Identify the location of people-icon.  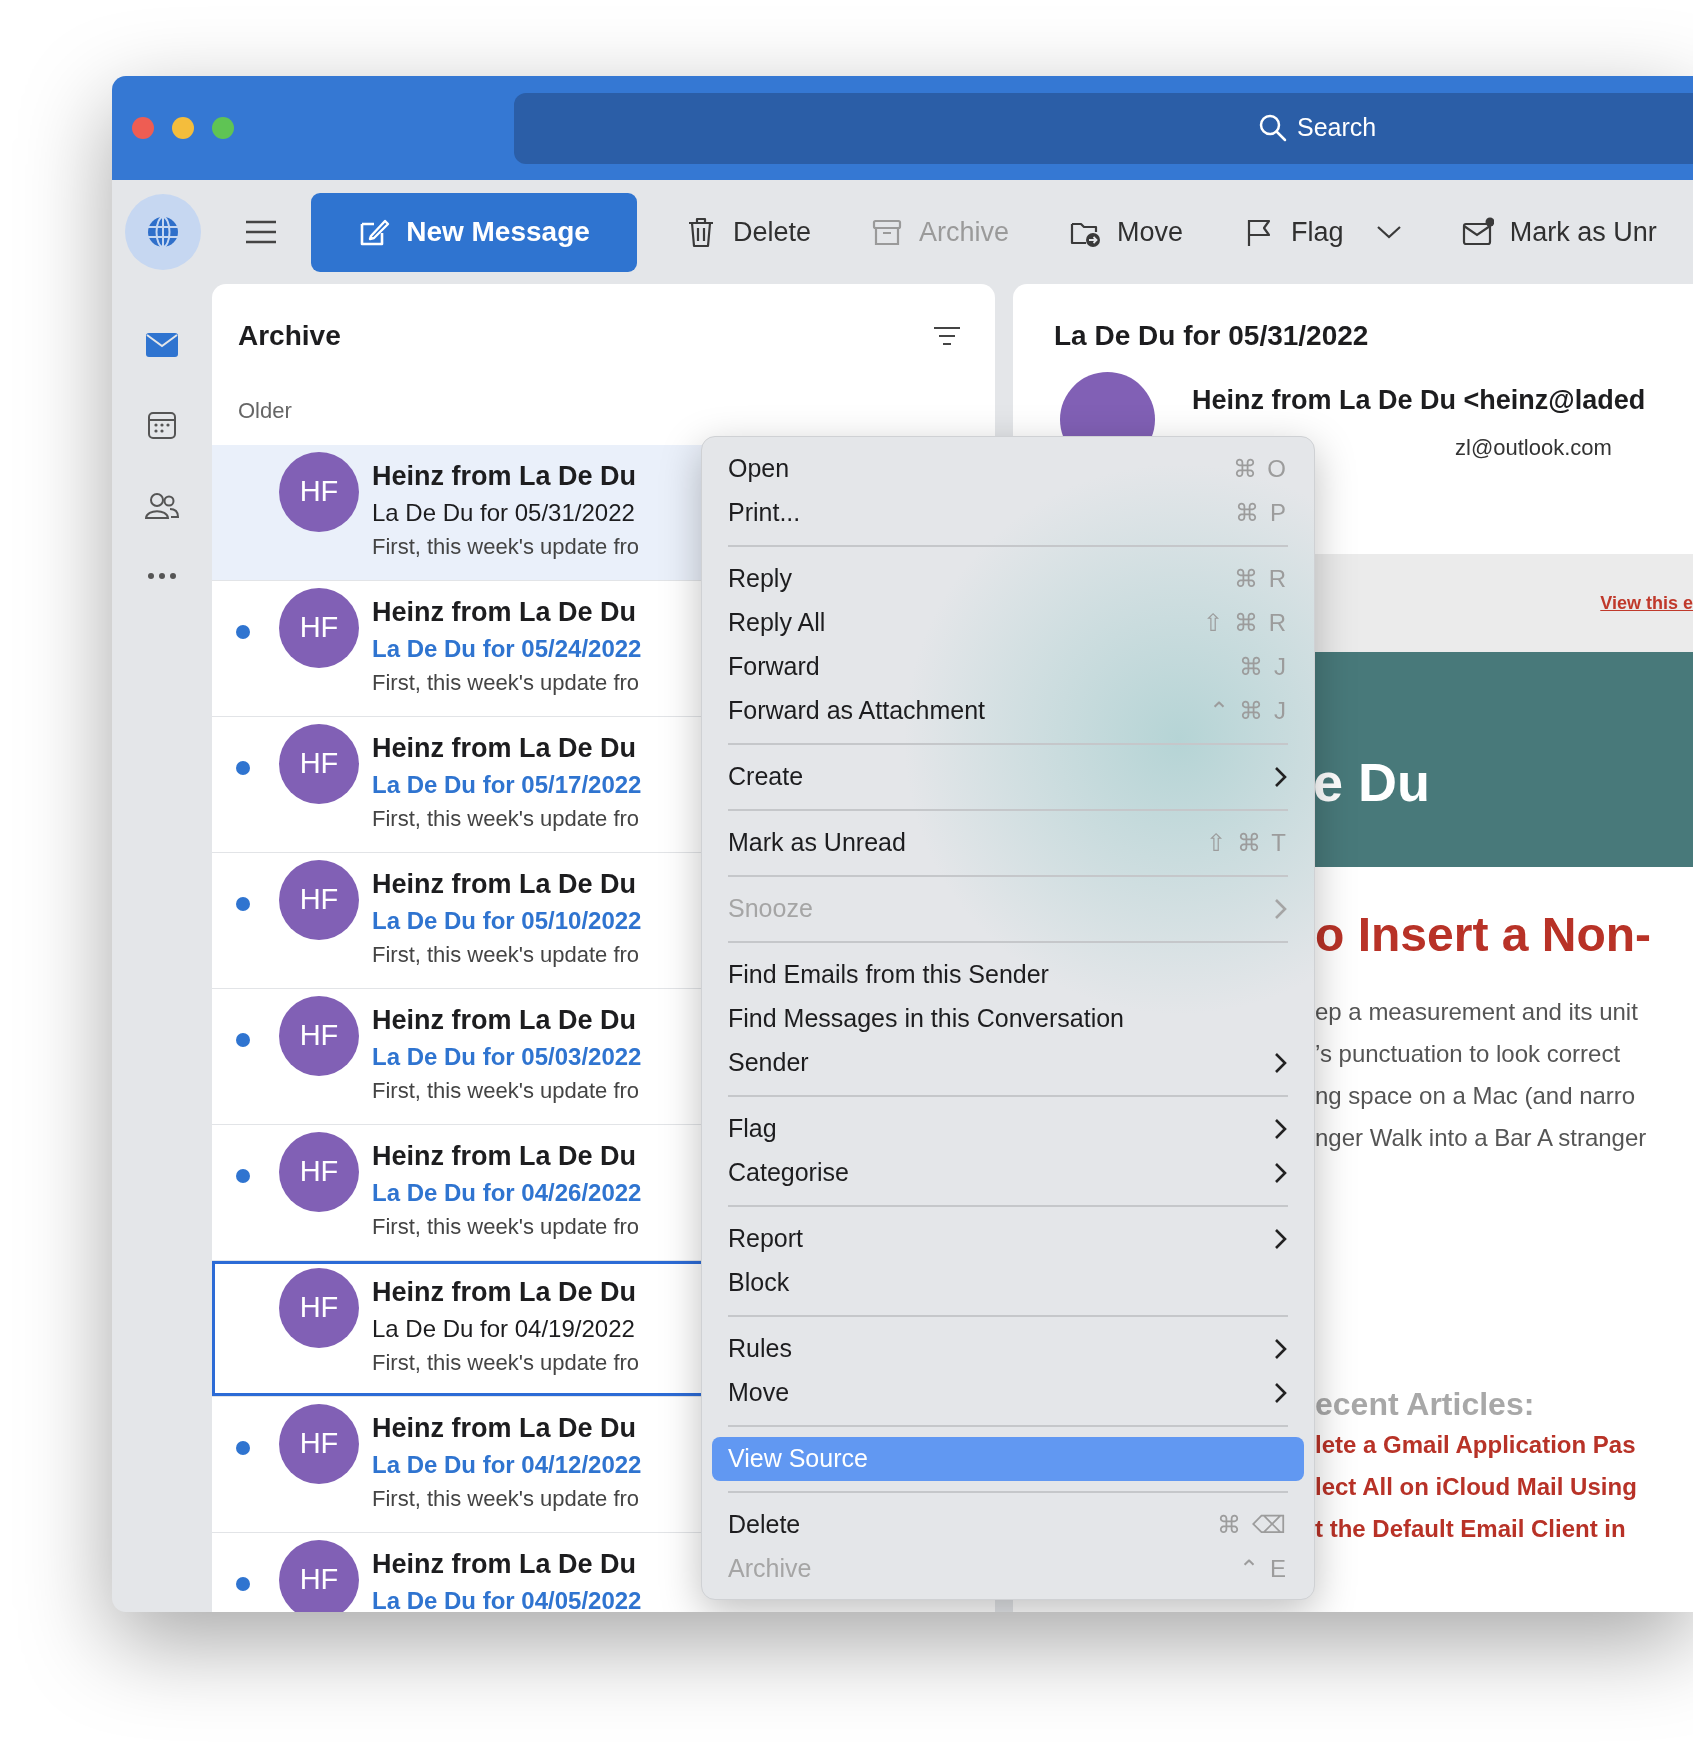
(162, 506).